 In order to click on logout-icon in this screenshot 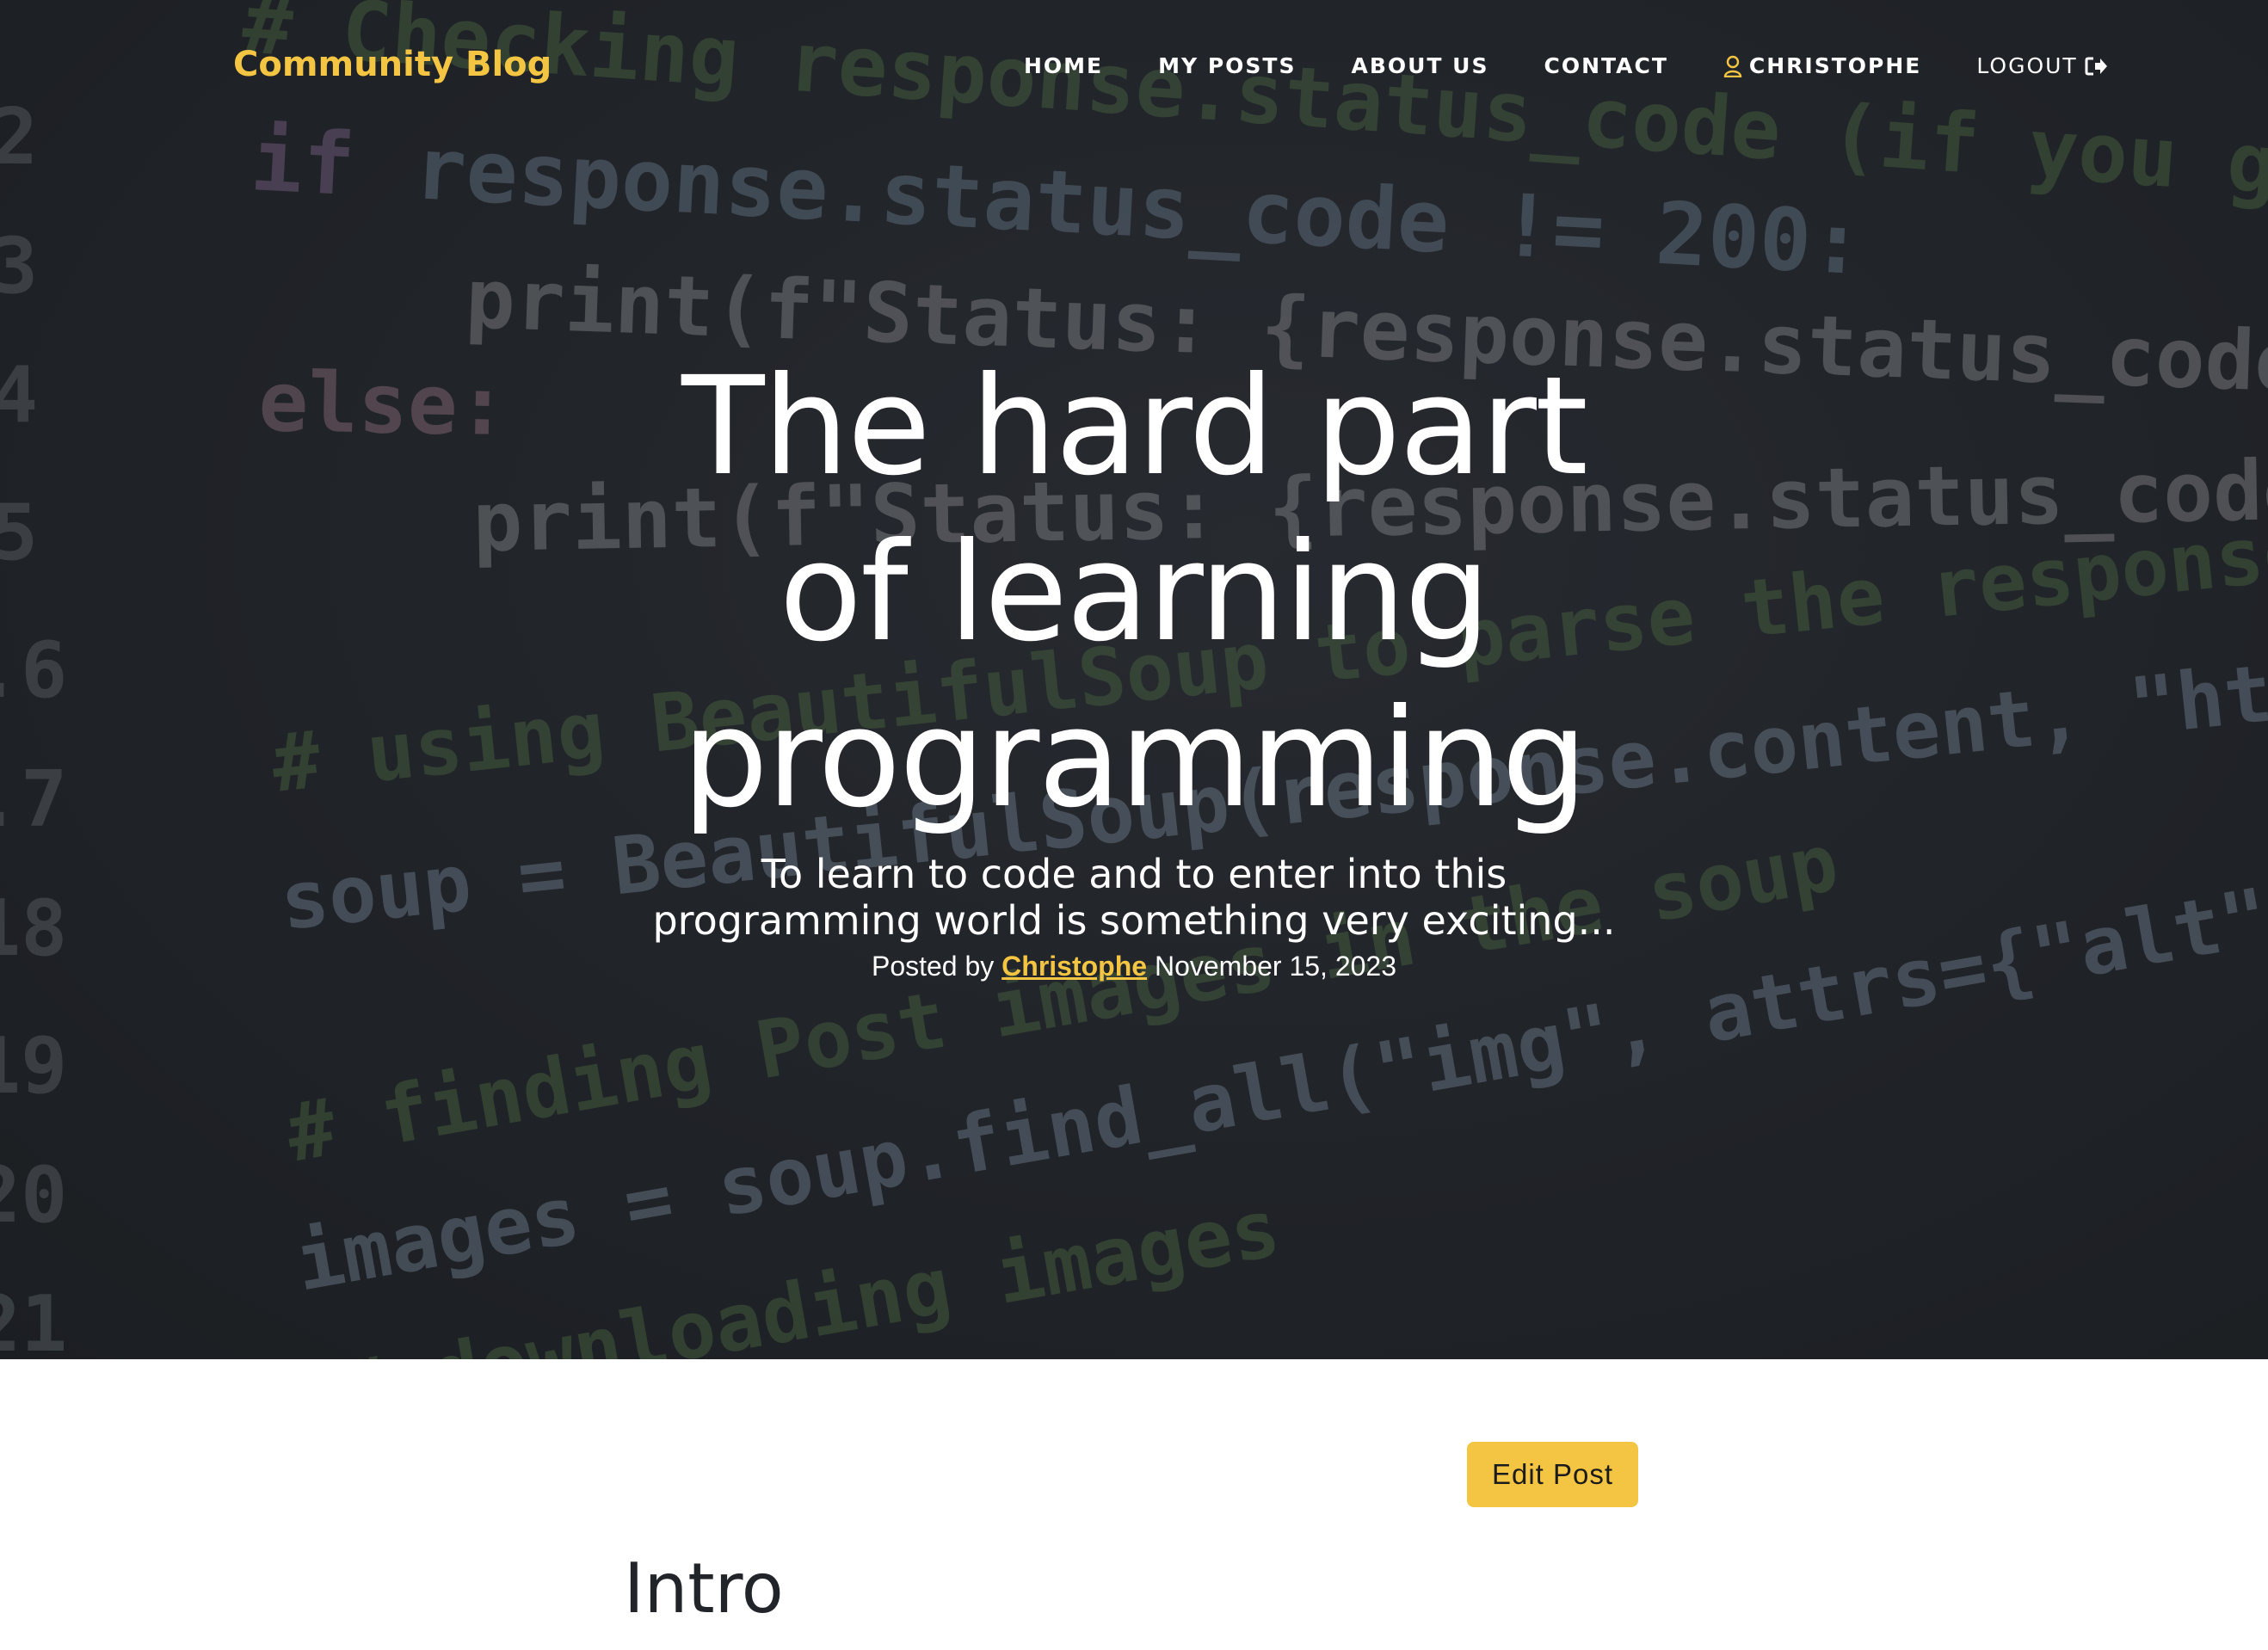, I will do `click(2096, 66)`.